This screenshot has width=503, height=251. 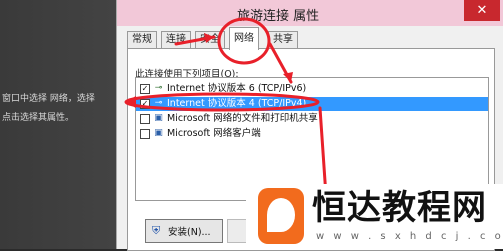 I want to click on watermark-url: w w w . s x h d c j . c o m, so click(x=409, y=236).